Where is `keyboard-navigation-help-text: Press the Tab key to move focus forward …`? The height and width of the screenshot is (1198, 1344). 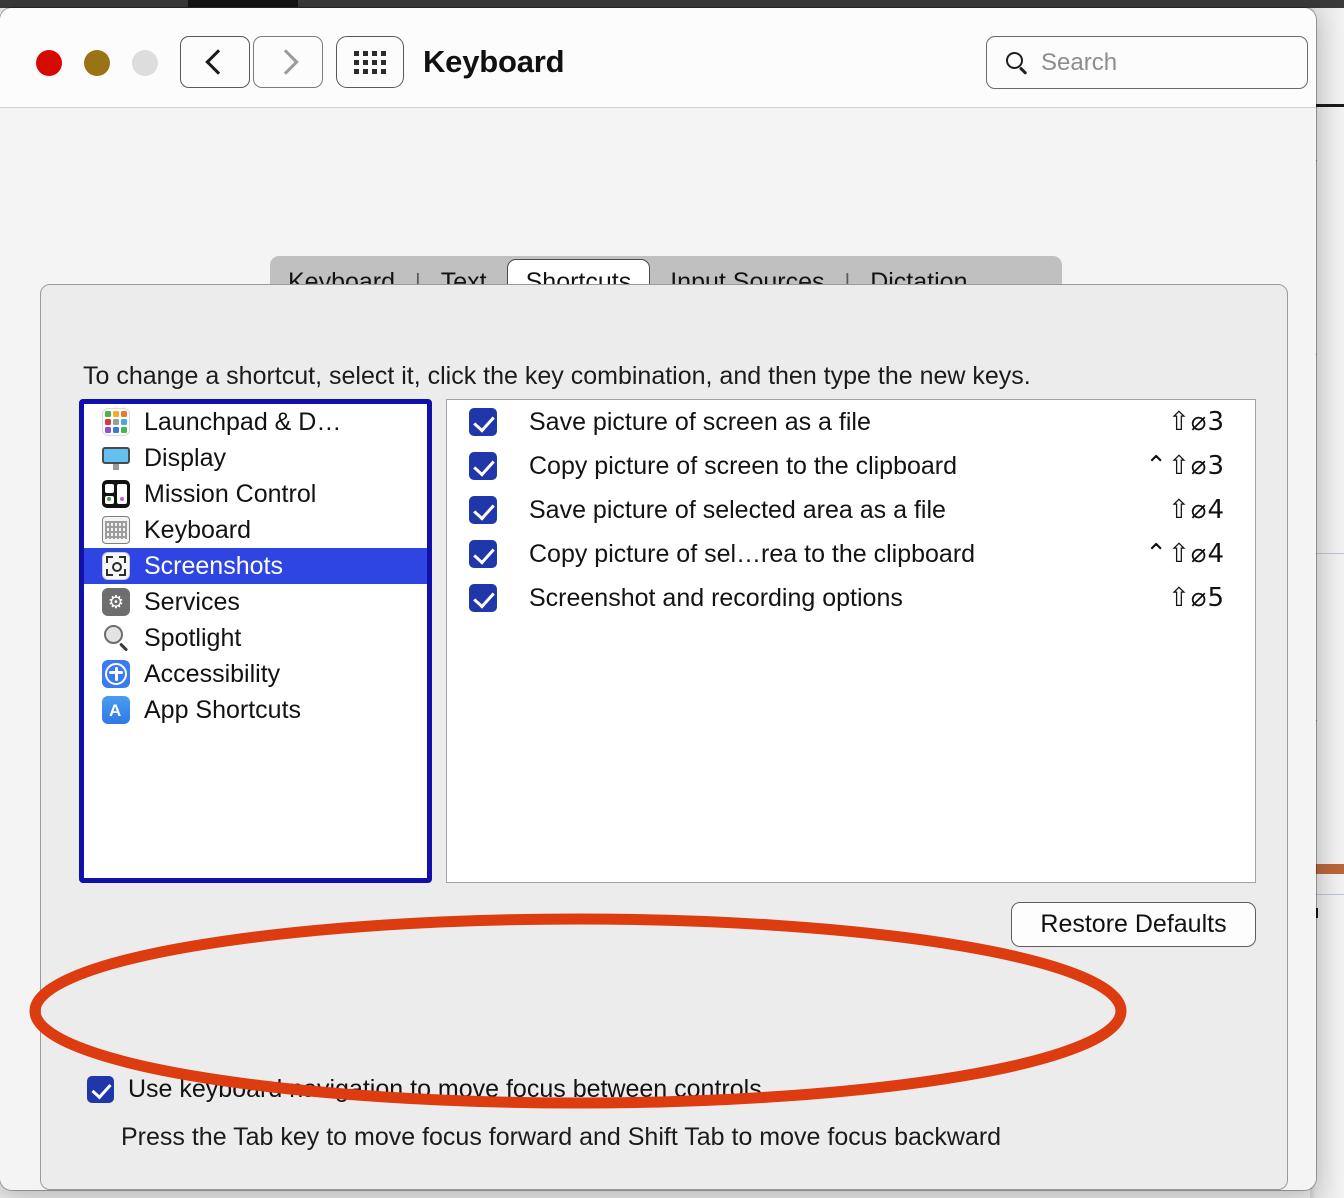 keyboard-navigation-help-text: Press the Tab key to move focus forward … is located at coordinates (561, 1137).